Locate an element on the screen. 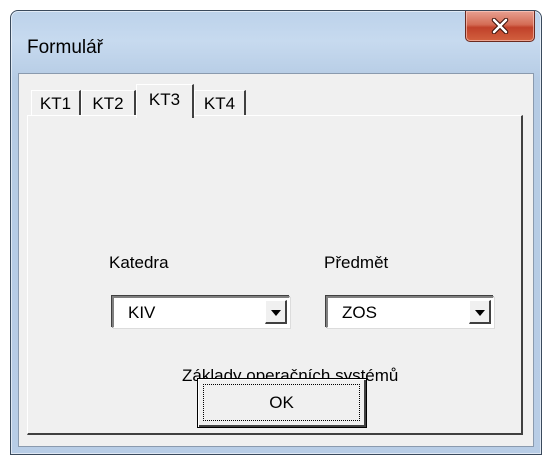 The width and height of the screenshot is (552, 455). katedra-dropdown-button is located at coordinates (276, 312).